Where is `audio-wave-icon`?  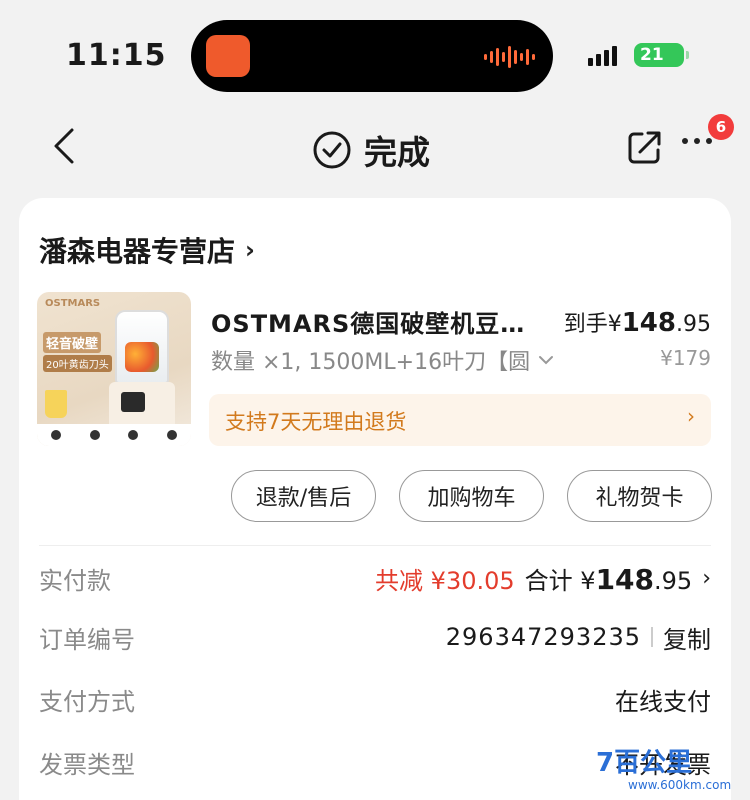
audio-wave-icon is located at coordinates (509, 57).